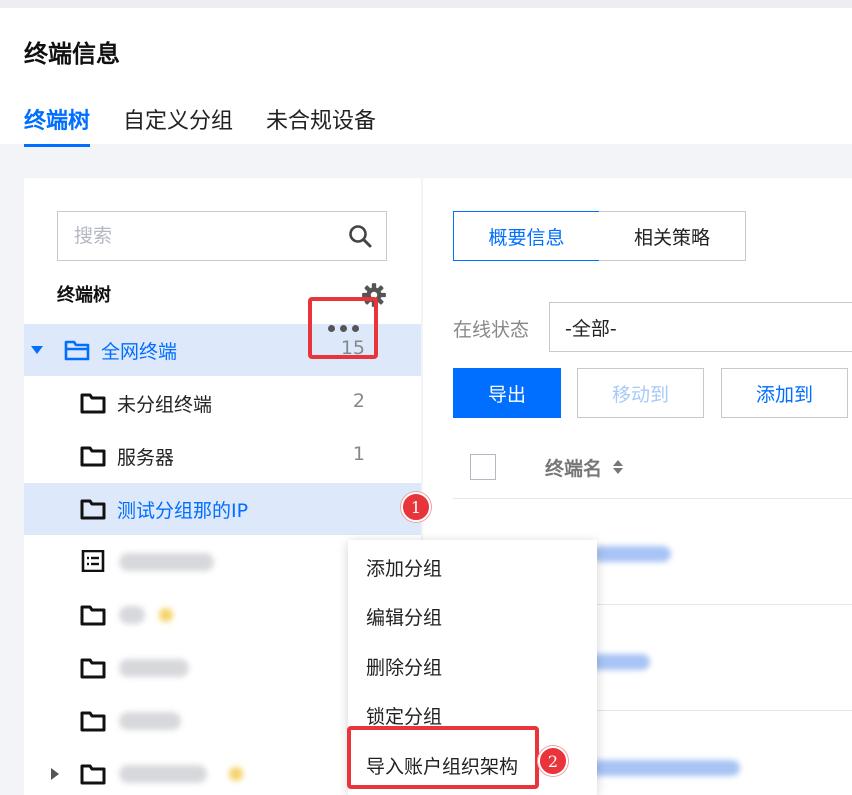 Image resolution: width=852 pixels, height=795 pixels. I want to click on add-to-button: 添加到, so click(784, 393).